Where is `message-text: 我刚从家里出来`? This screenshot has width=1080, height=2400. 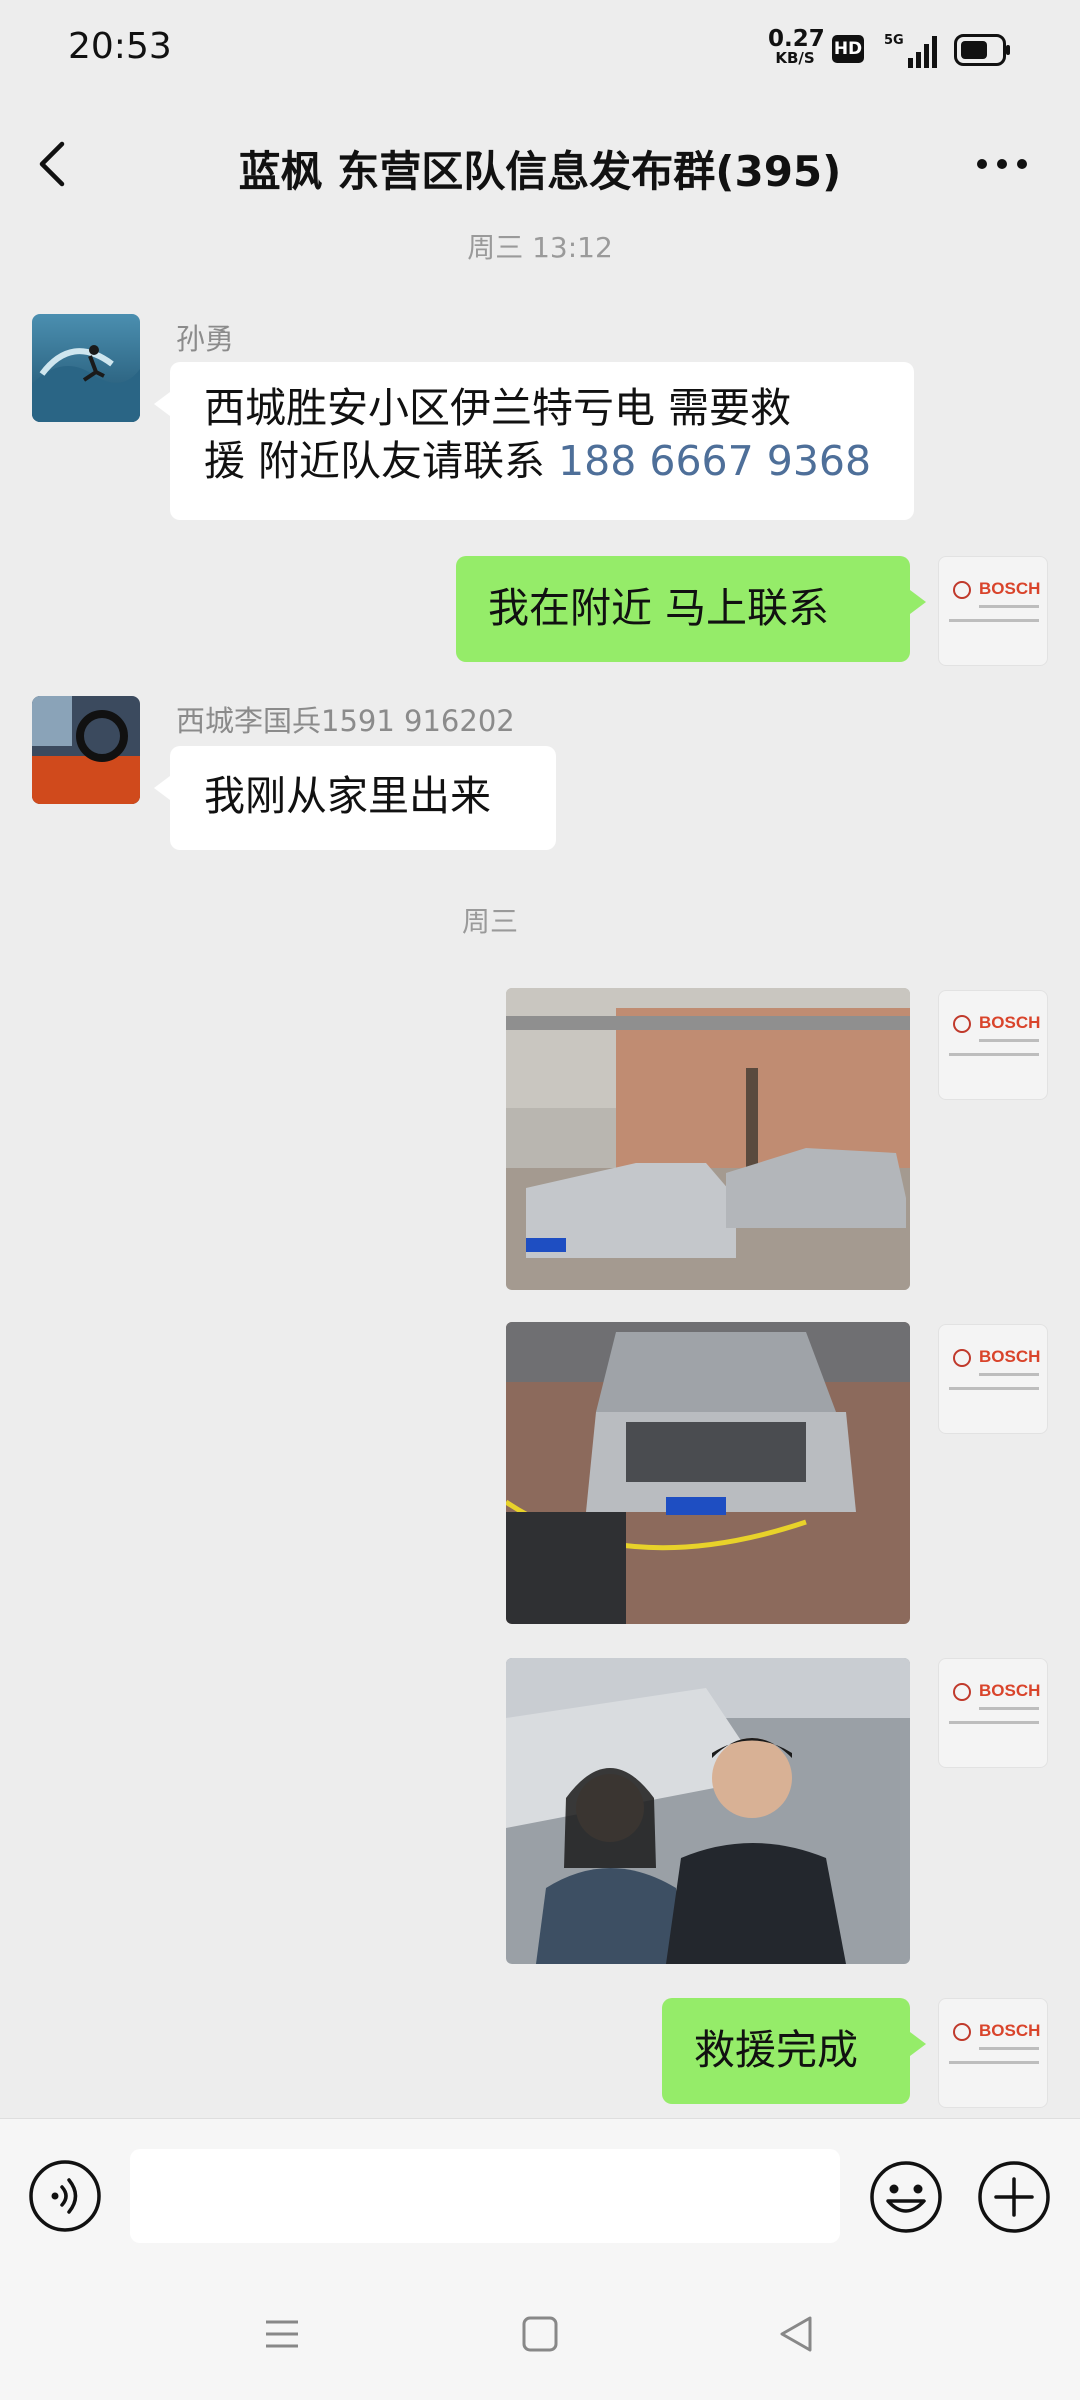 message-text: 我刚从家里出来 is located at coordinates (347, 796).